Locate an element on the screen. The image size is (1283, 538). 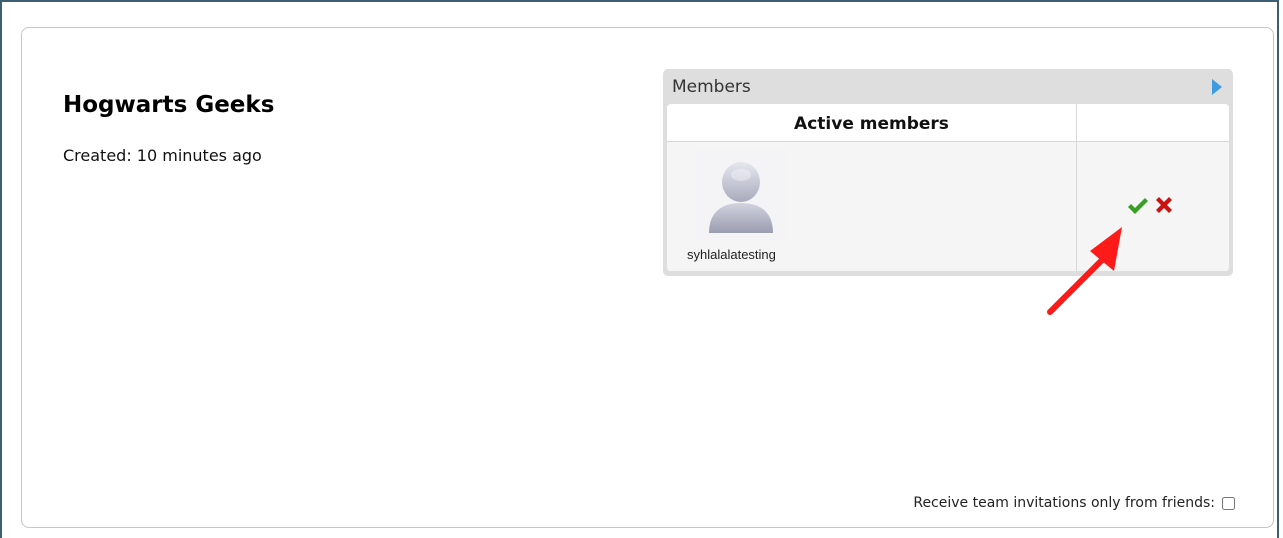
annotation-arrow-icon is located at coordinates (1084, 271).